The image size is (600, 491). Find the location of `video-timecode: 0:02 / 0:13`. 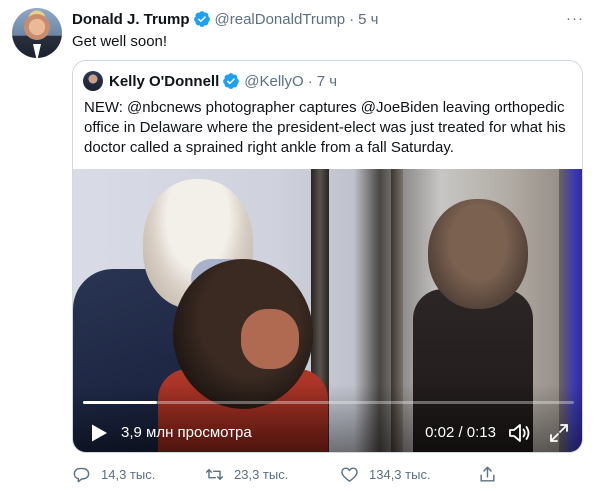

video-timecode: 0:02 / 0:13 is located at coordinates (460, 432).